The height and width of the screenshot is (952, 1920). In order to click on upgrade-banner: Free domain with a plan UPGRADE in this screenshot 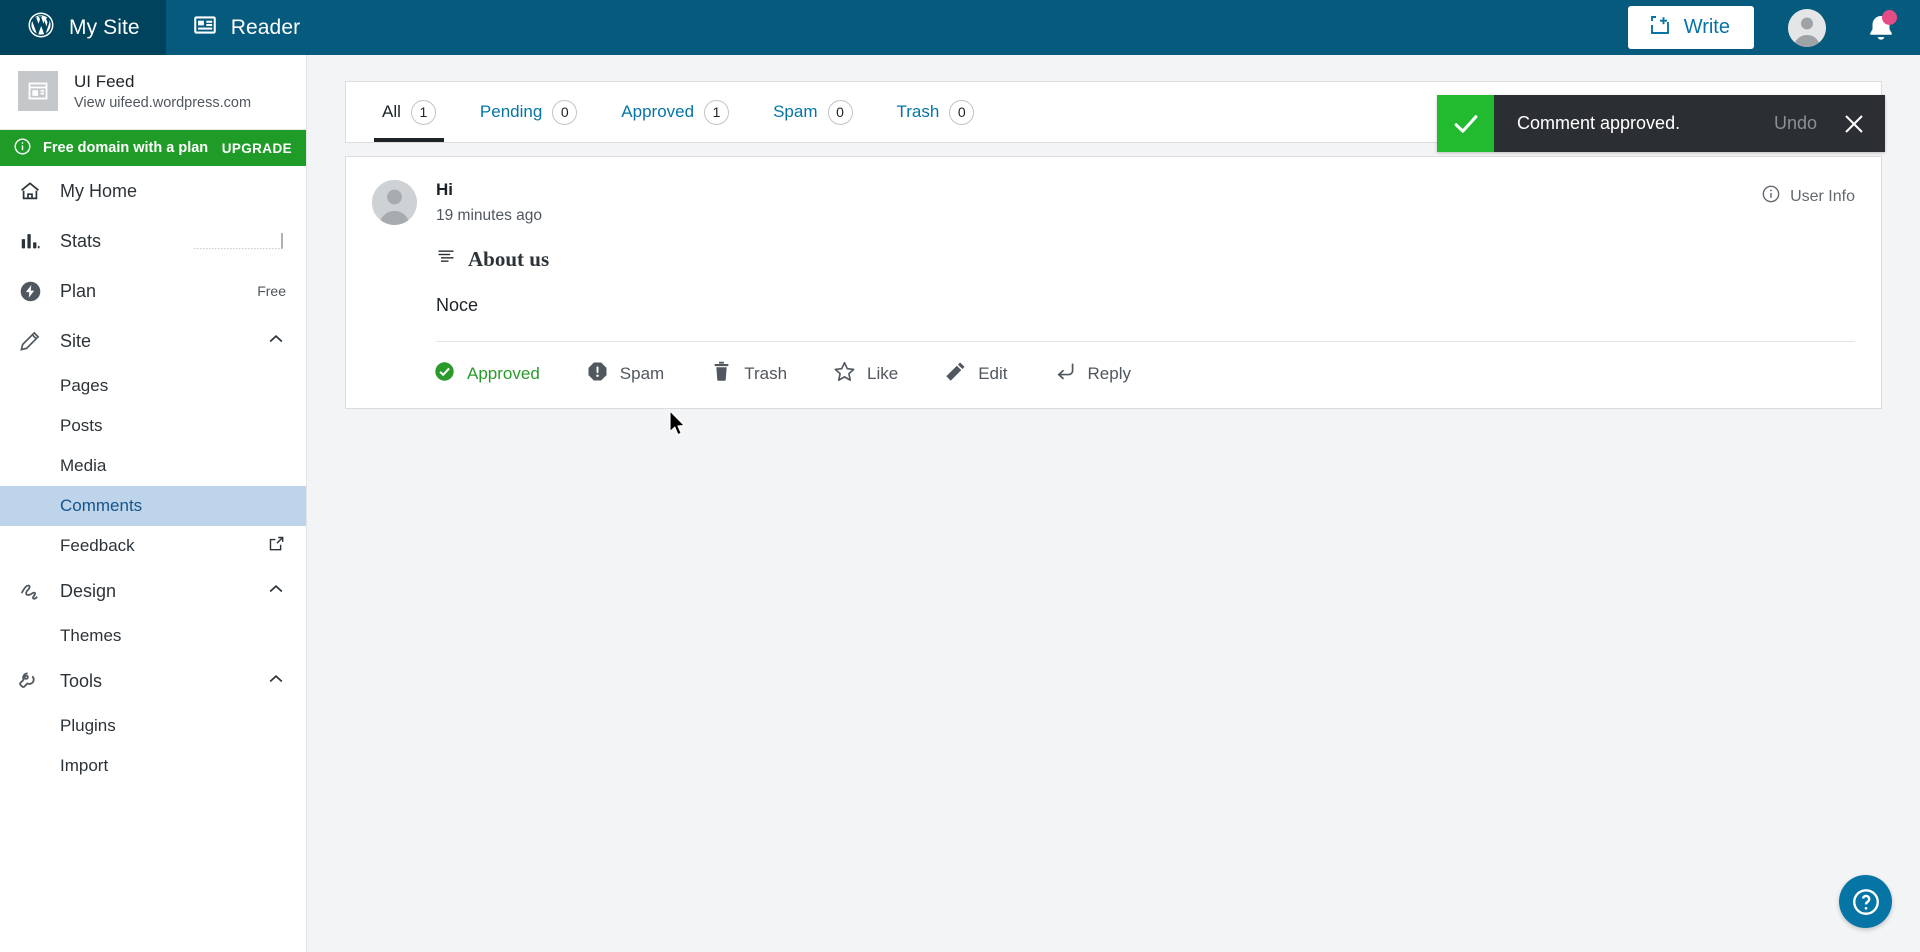, I will do `click(153, 148)`.